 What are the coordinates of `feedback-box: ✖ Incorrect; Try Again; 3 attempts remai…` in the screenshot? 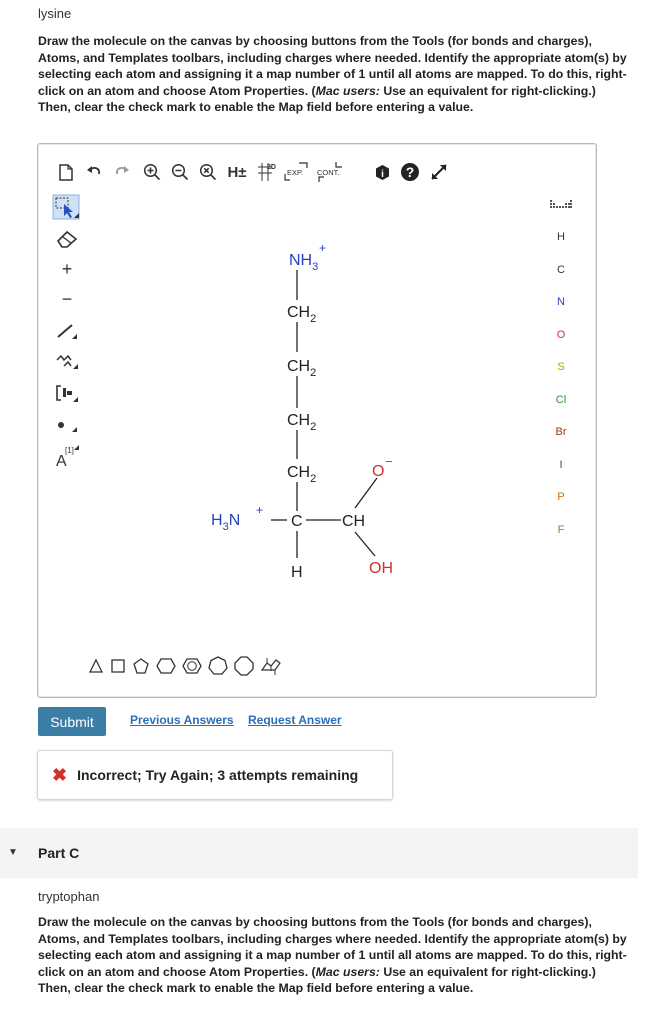 It's located at (215, 775).